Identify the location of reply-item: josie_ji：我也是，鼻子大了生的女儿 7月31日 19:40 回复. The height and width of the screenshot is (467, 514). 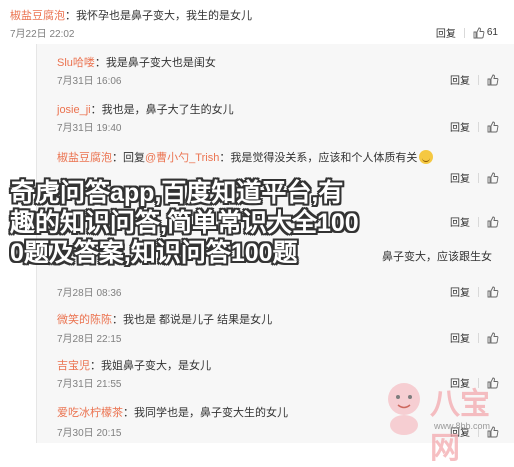
(275, 114).